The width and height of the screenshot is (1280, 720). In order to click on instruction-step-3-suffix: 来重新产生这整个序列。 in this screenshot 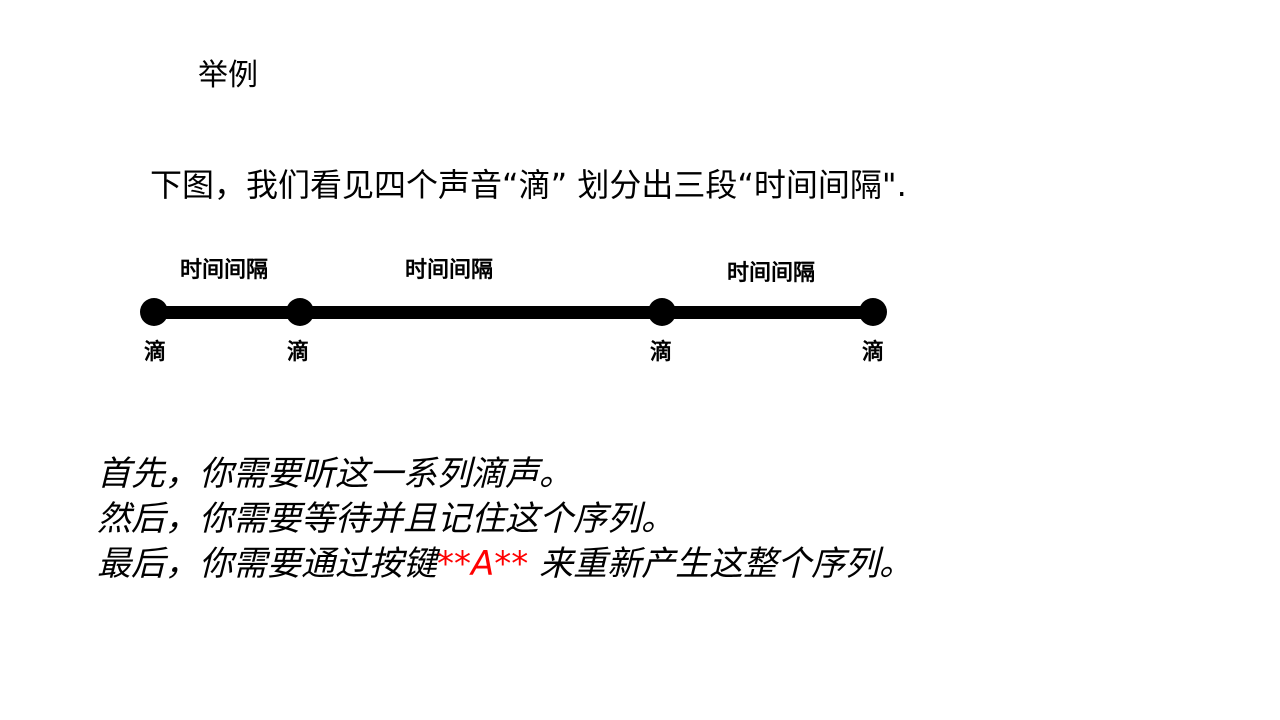, I will do `click(721, 564)`.